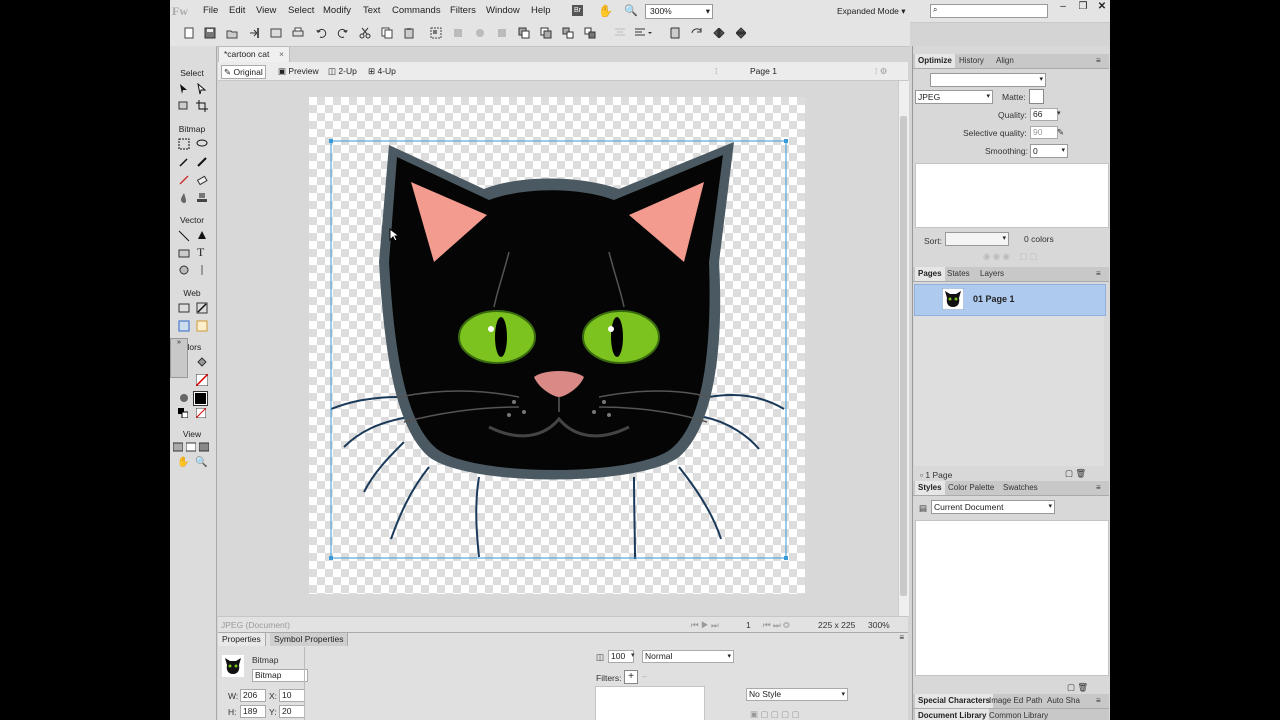  Describe the element at coordinates (952, 714) in the screenshot. I see `tab-document-library: Document Library` at that location.